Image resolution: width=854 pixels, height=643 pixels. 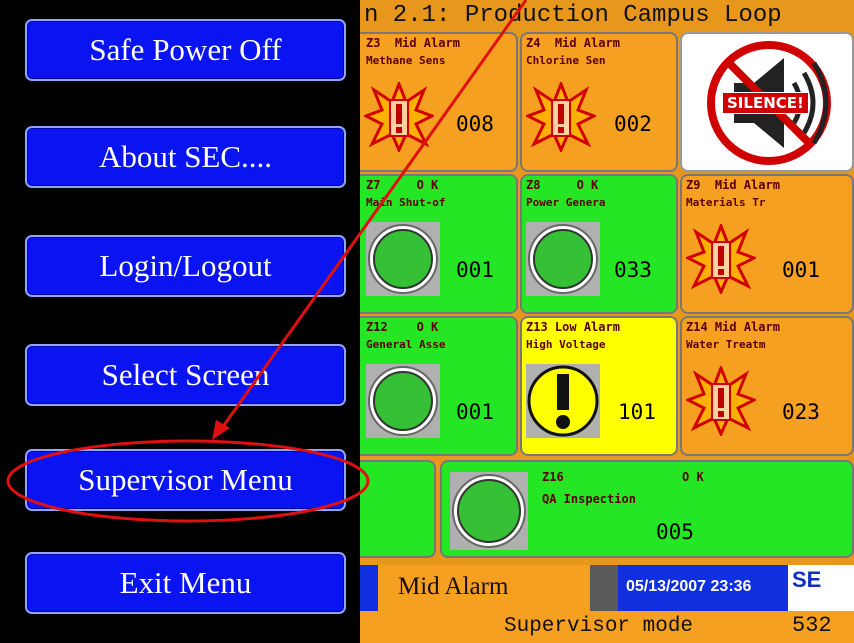 What do you see at coordinates (185, 480) in the screenshot?
I see `supervisor-menu-button: Supervisor Menu` at bounding box center [185, 480].